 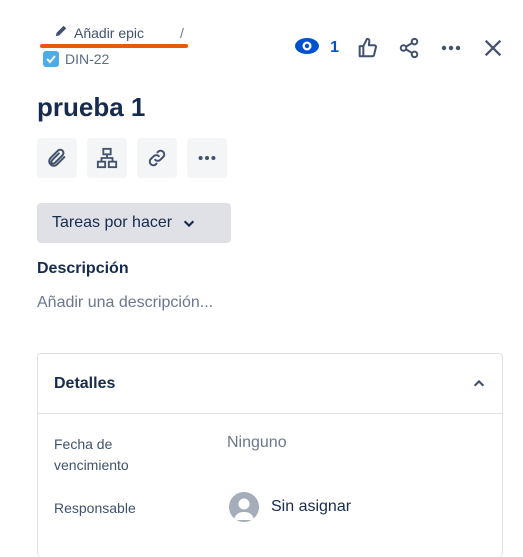 I want to click on child-issue-button, so click(x=107, y=158).